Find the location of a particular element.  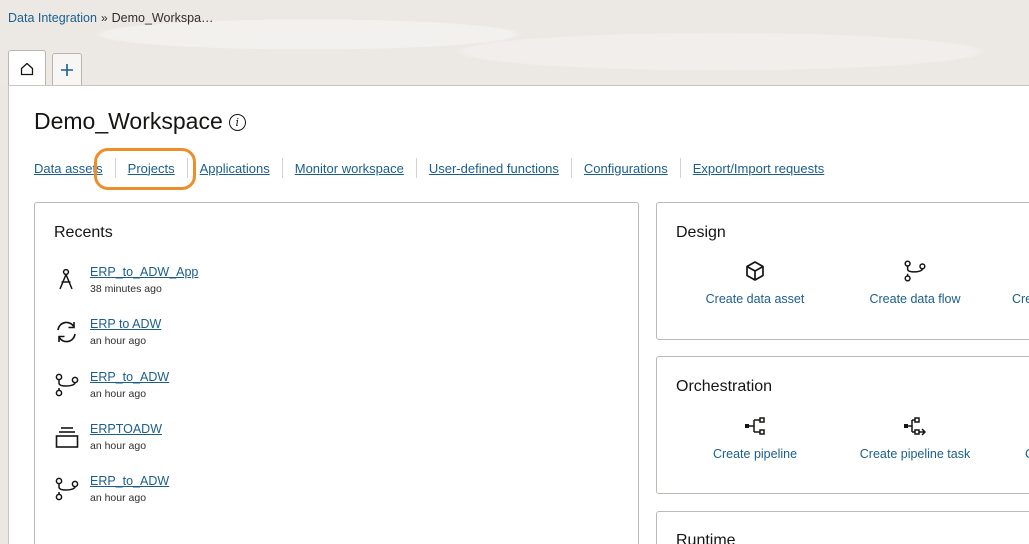

create-truncated-button: Cre is located at coordinates (1020, 282).